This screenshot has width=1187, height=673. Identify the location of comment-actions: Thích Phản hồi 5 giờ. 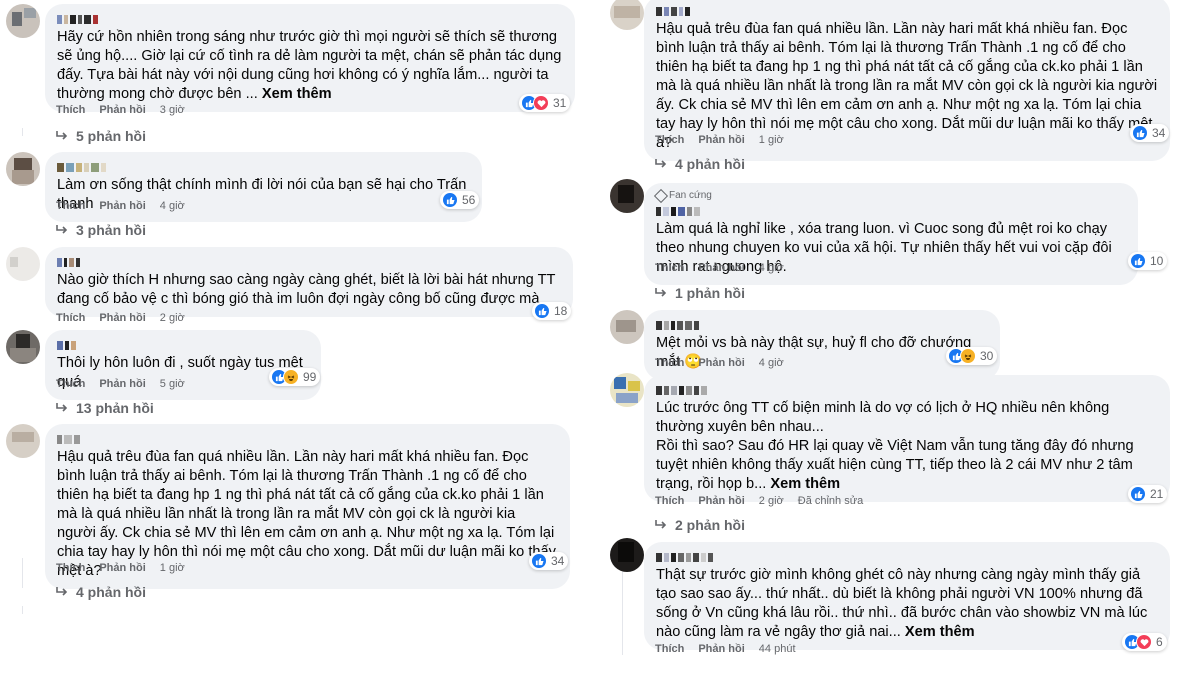
(120, 384).